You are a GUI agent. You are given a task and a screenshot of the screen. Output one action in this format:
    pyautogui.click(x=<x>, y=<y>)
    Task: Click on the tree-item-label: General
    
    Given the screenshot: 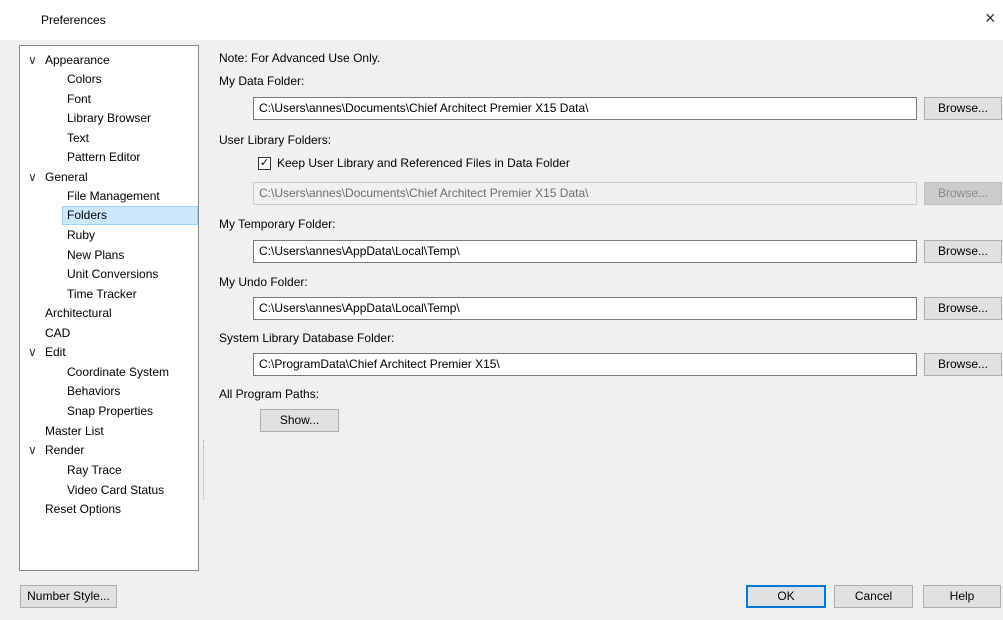 What is the action you would take?
    pyautogui.click(x=66, y=177)
    